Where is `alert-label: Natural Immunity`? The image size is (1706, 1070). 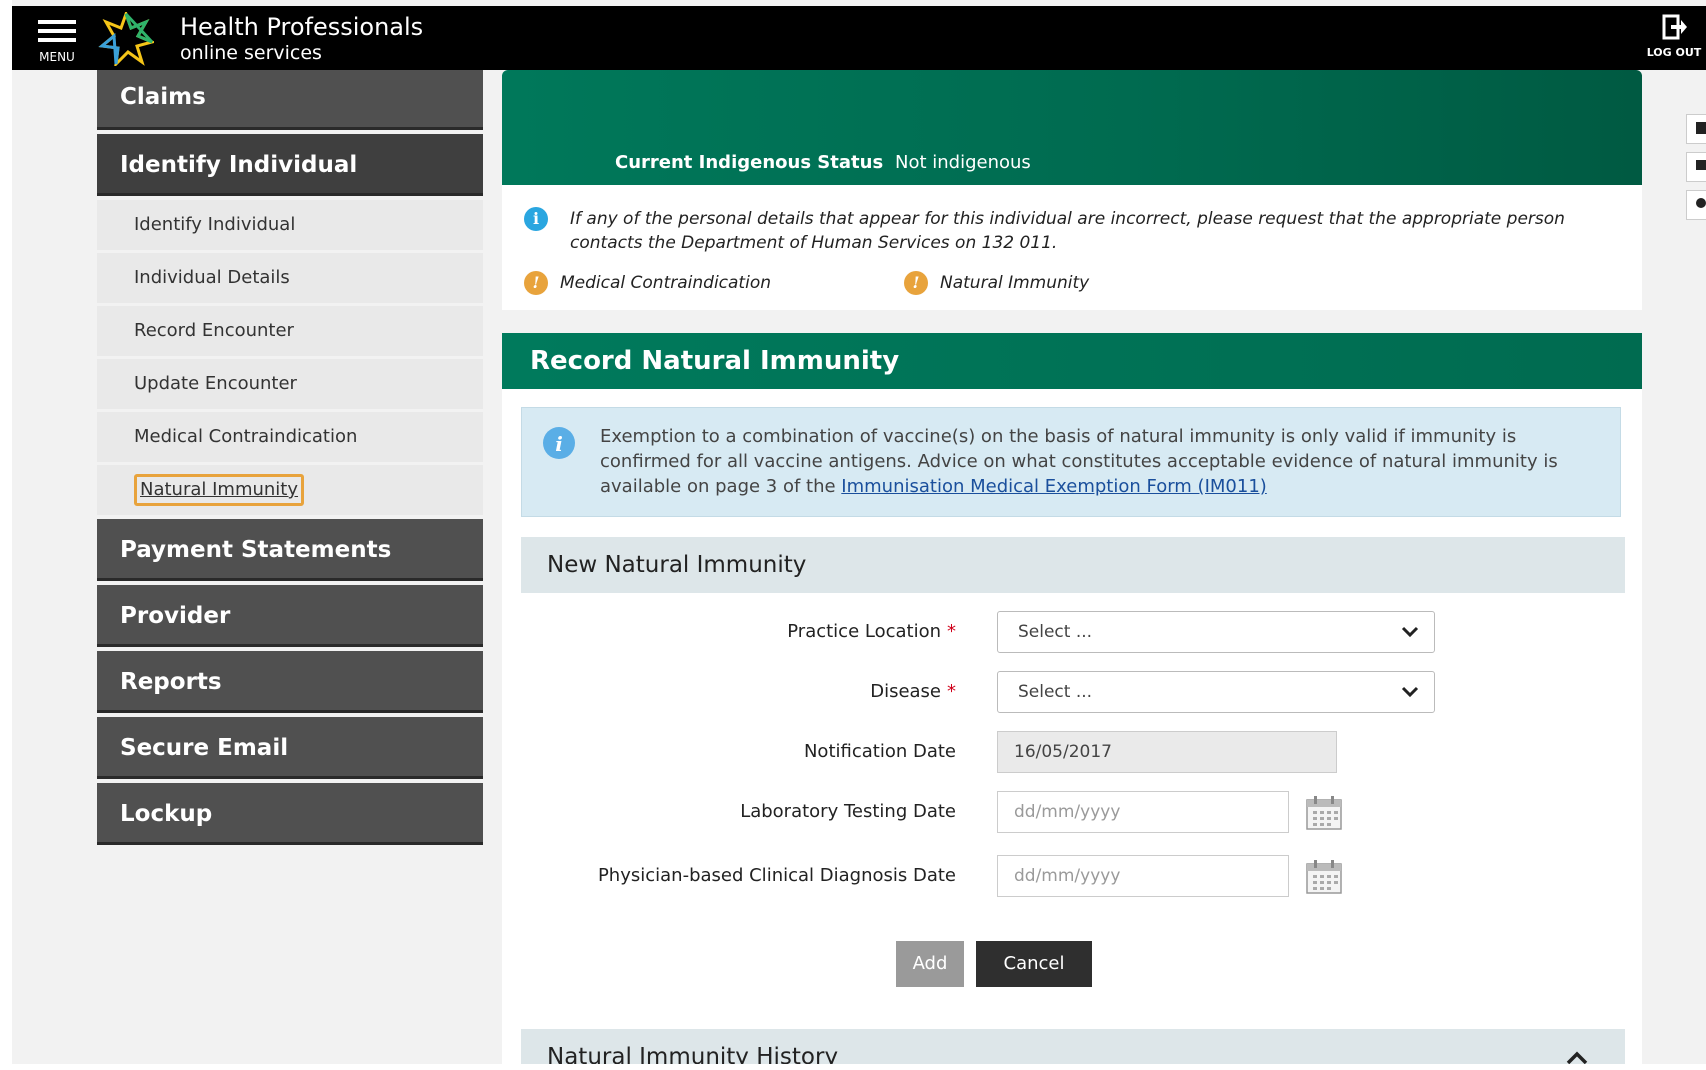
alert-label: Natural Immunity is located at coordinates (1015, 283).